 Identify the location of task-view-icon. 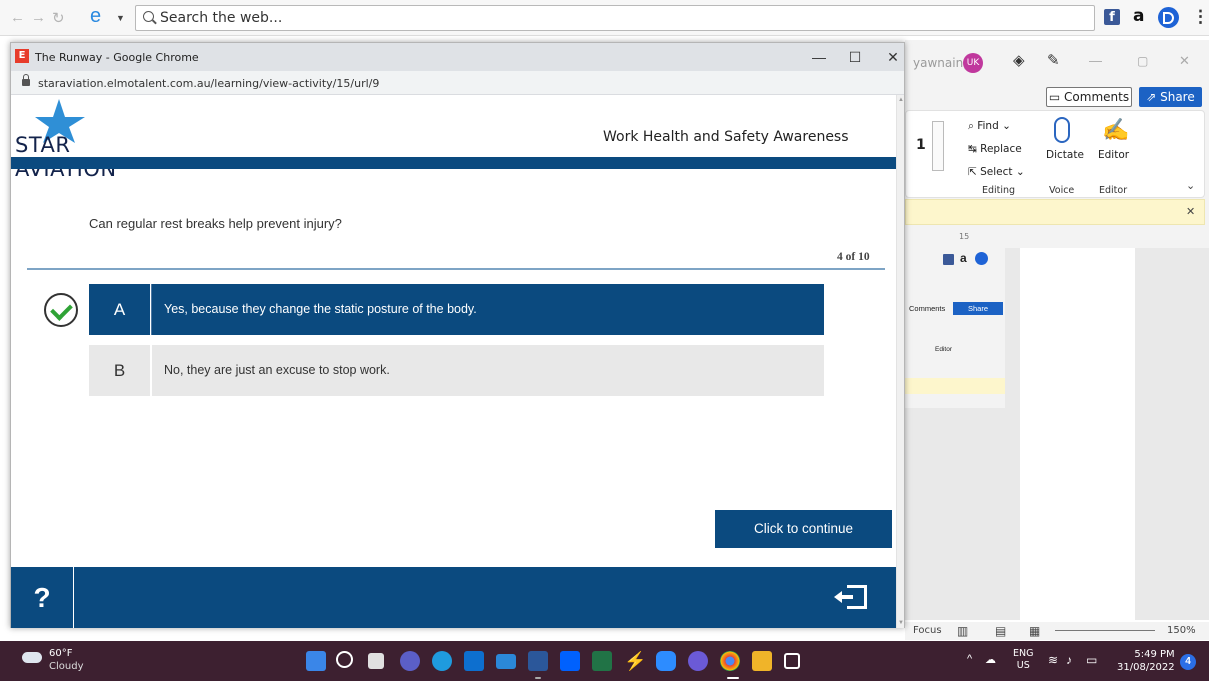
(376, 661).